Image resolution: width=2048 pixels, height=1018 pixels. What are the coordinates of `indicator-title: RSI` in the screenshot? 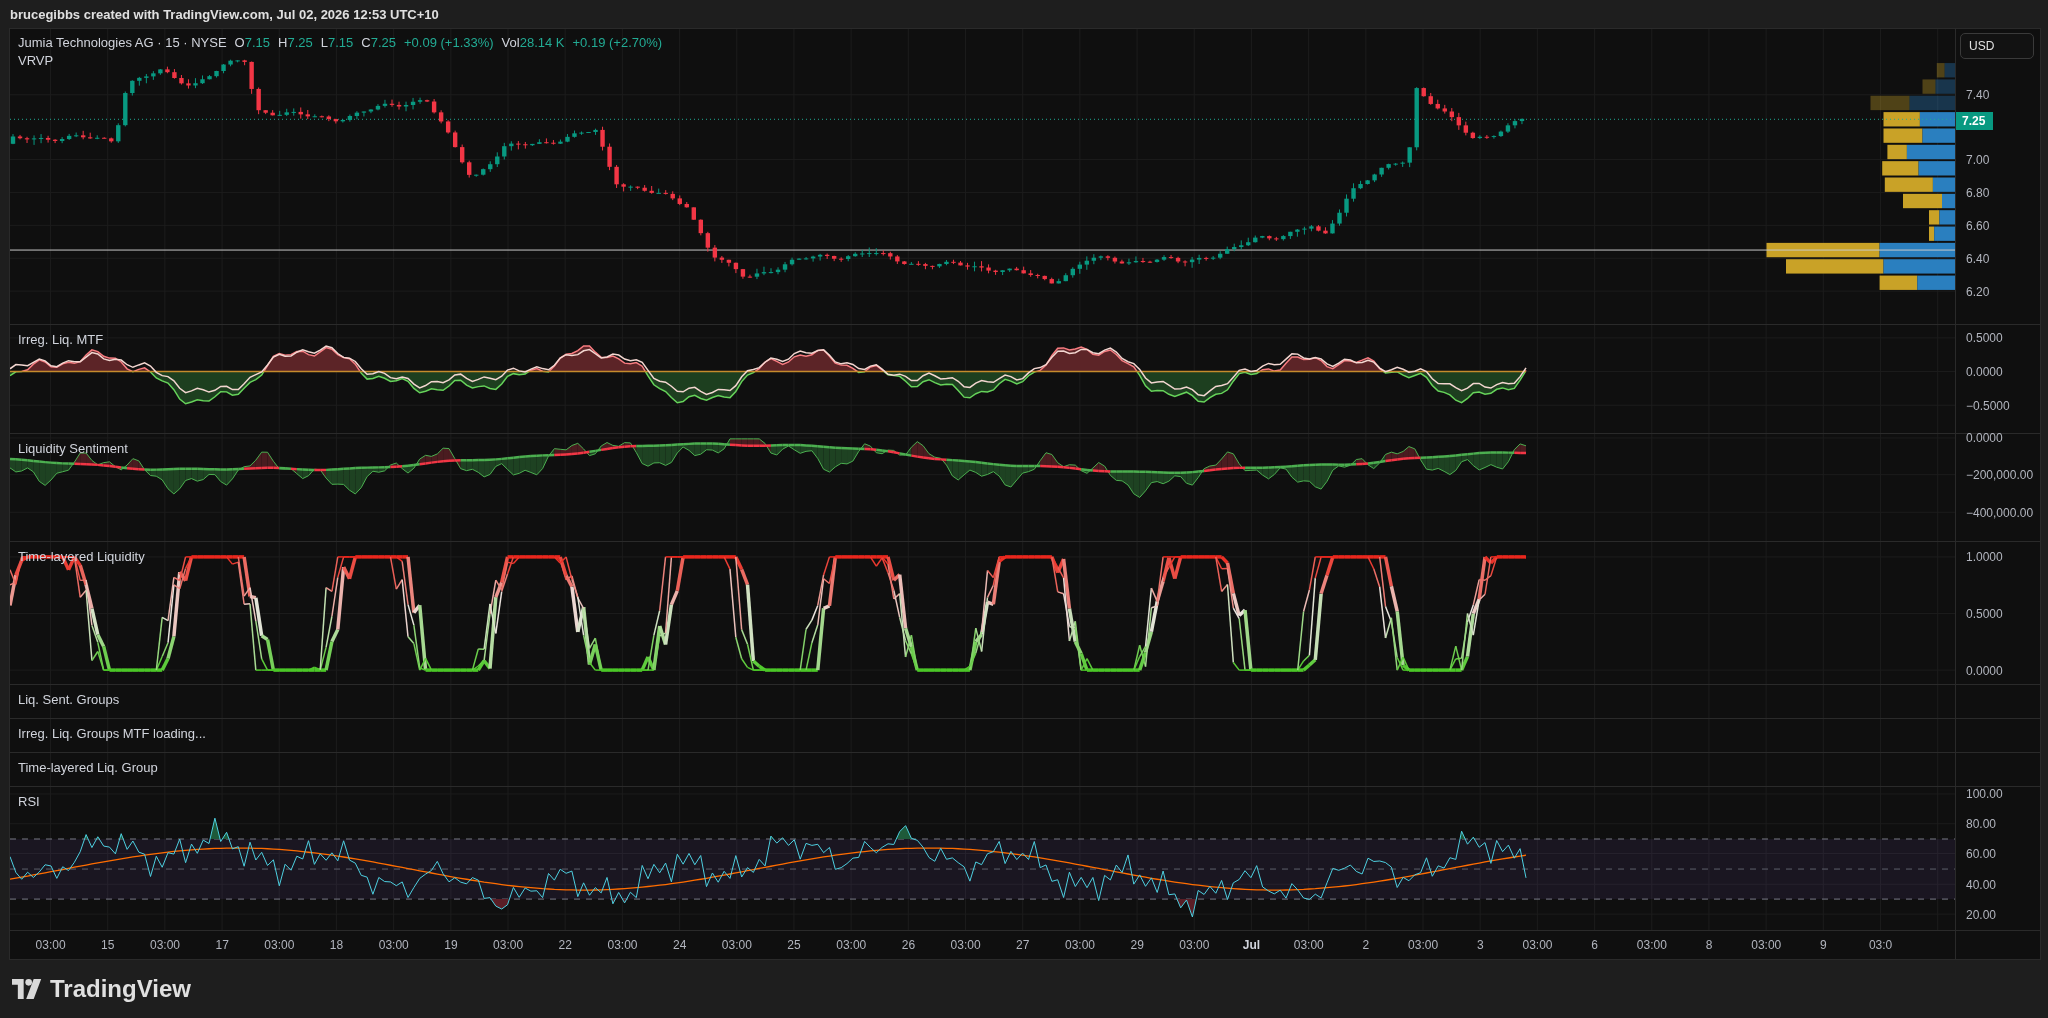 It's located at (29, 801).